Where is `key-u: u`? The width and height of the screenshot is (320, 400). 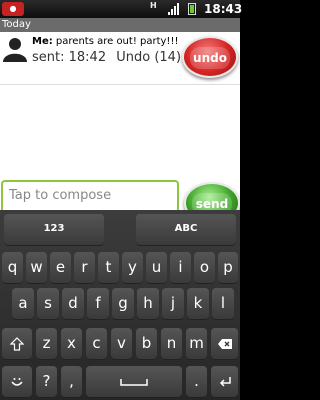
key-u: u is located at coordinates (156, 267).